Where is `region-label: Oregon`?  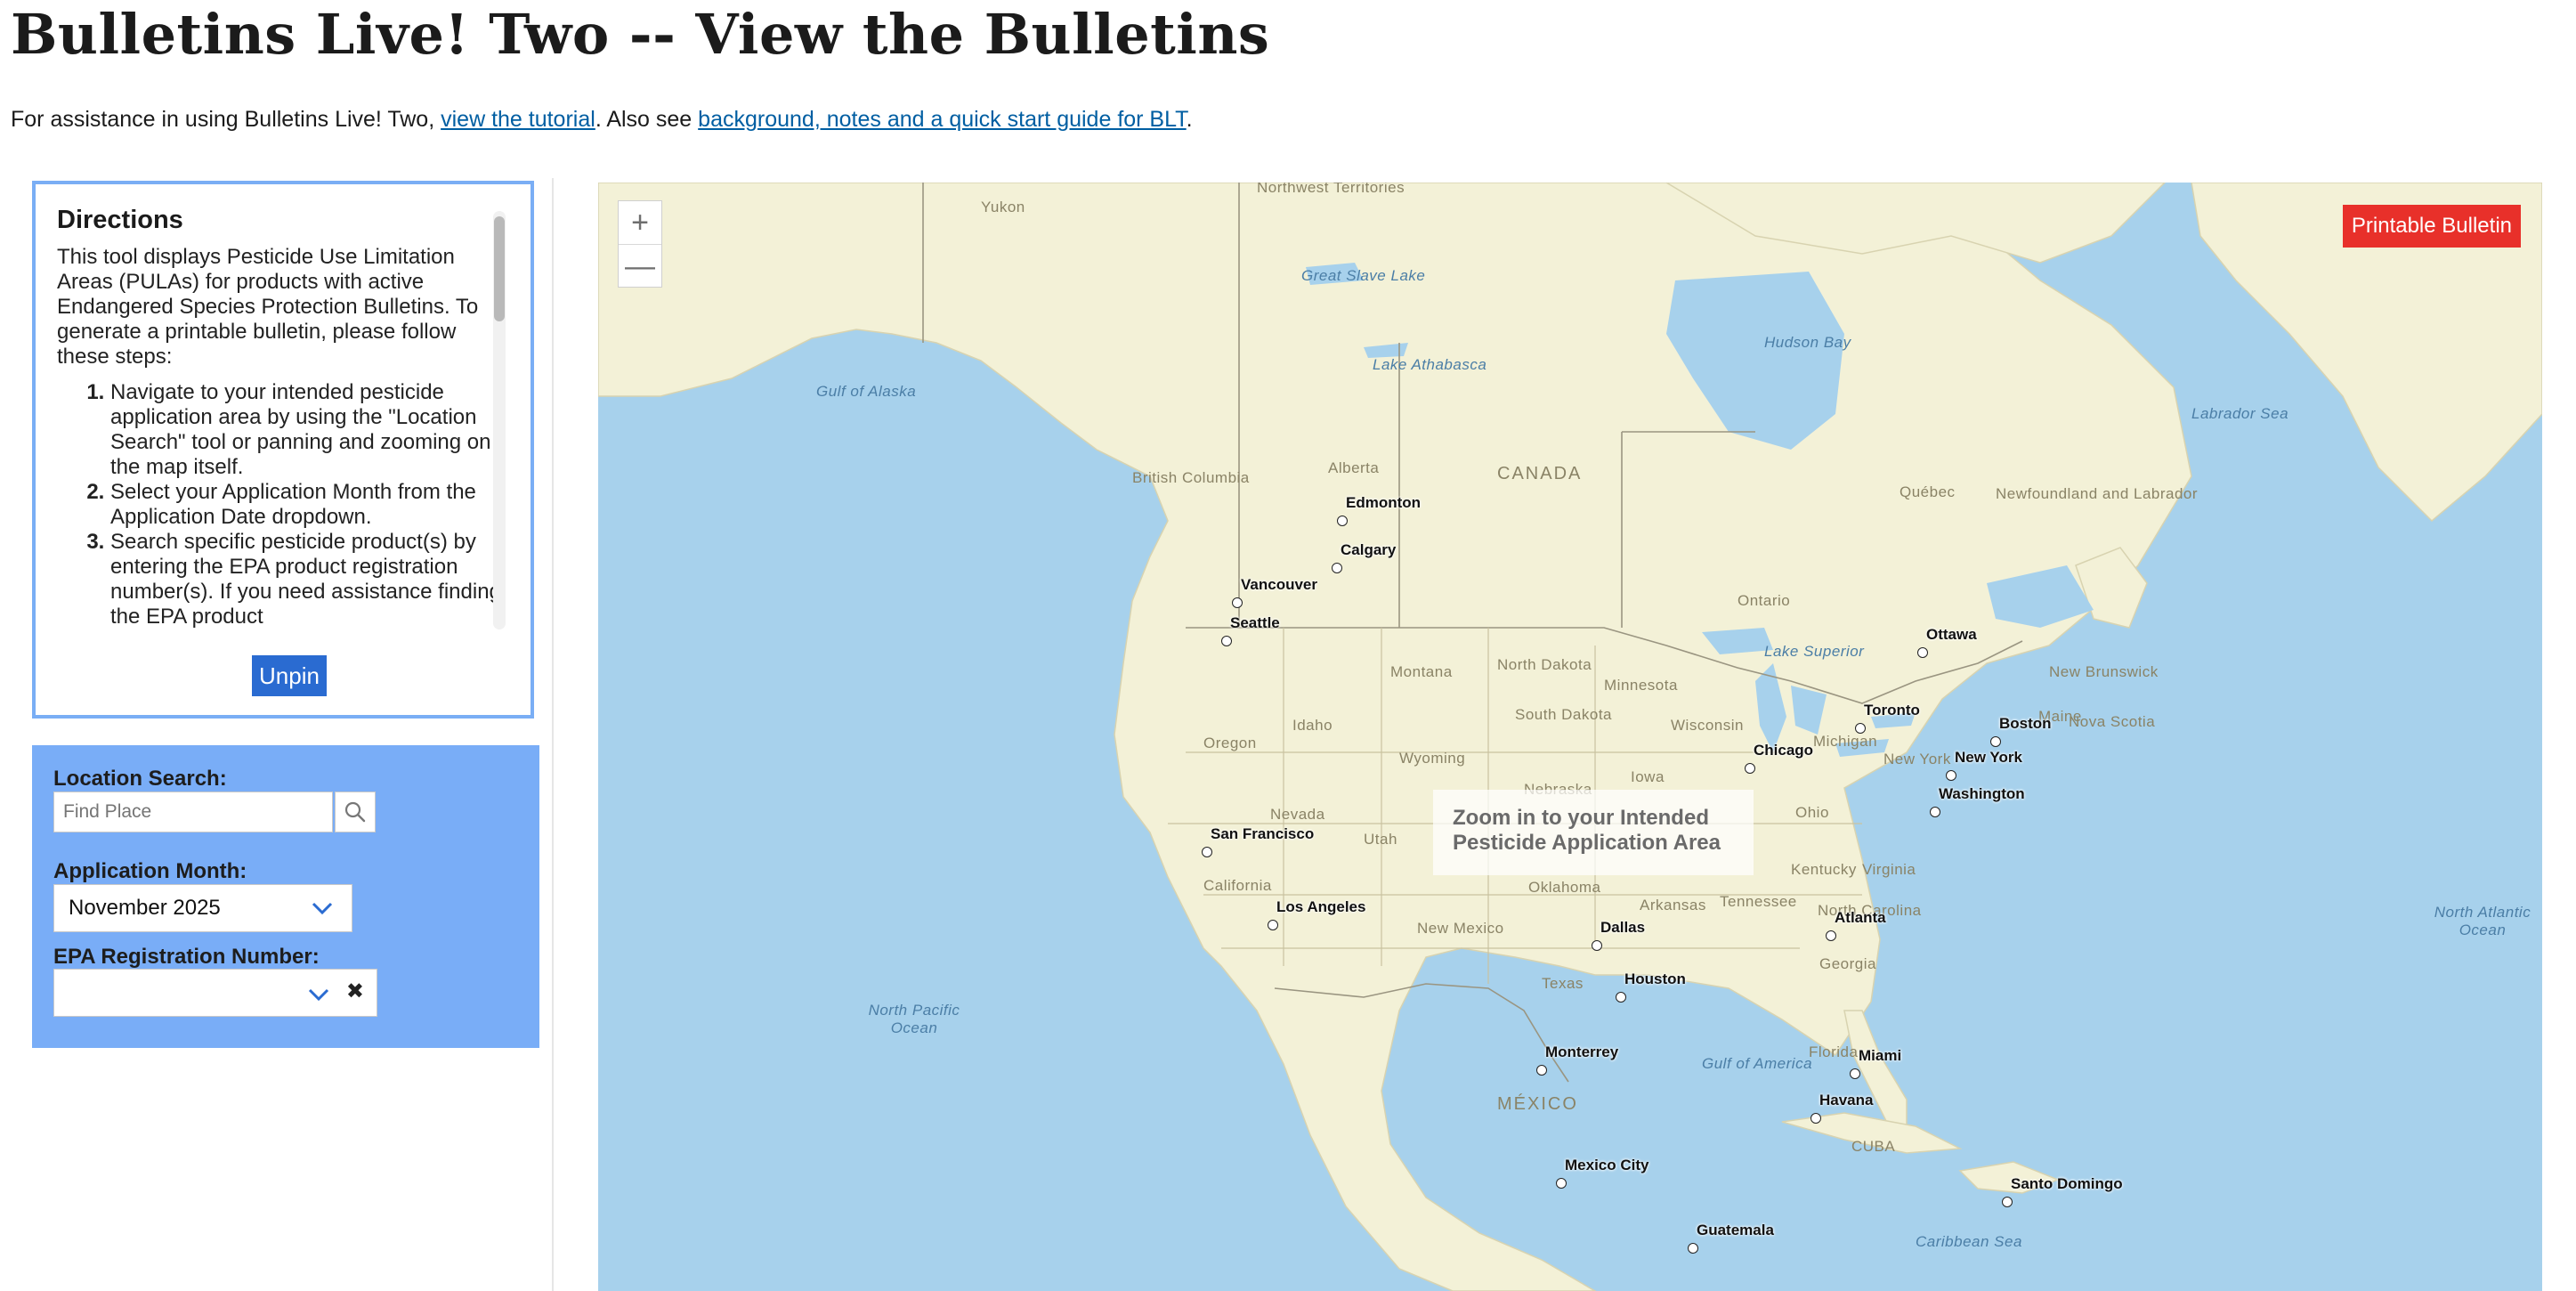
region-label: Oregon is located at coordinates (1230, 743).